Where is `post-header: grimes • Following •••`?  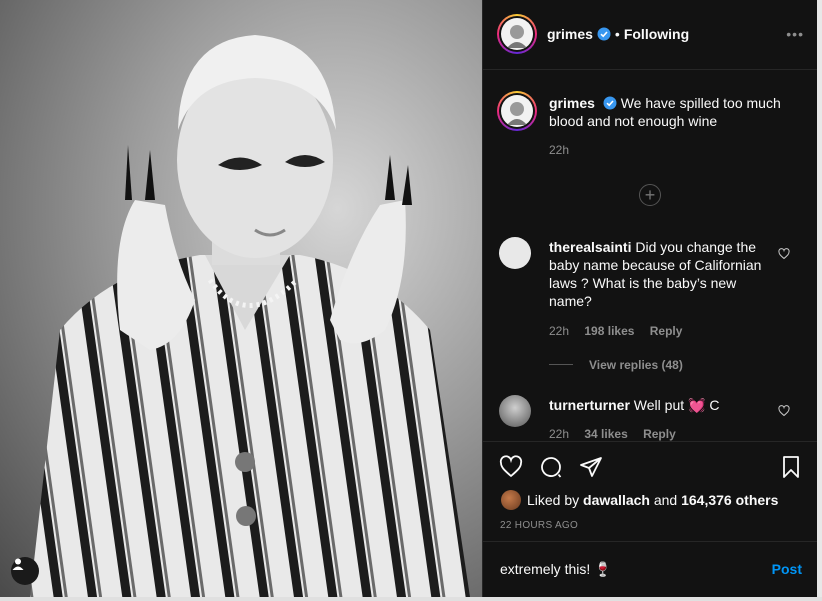
post-header: grimes • Following ••• is located at coordinates (650, 35).